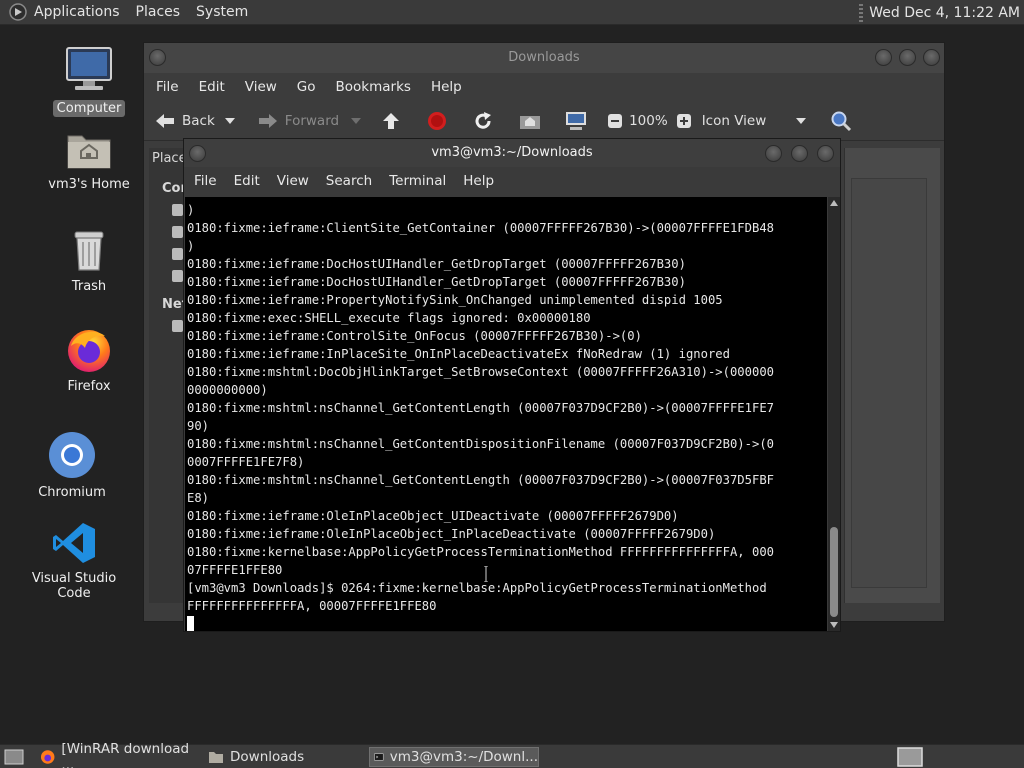 The width and height of the screenshot is (1024, 768). I want to click on sidebar-desktop-icon, so click(177, 232).